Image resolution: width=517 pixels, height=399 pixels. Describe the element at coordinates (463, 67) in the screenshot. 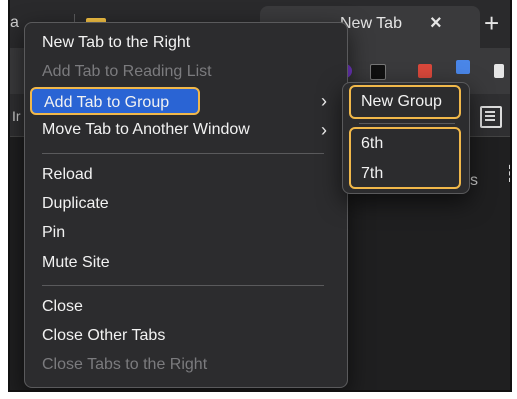

I see `translate-icon` at that location.